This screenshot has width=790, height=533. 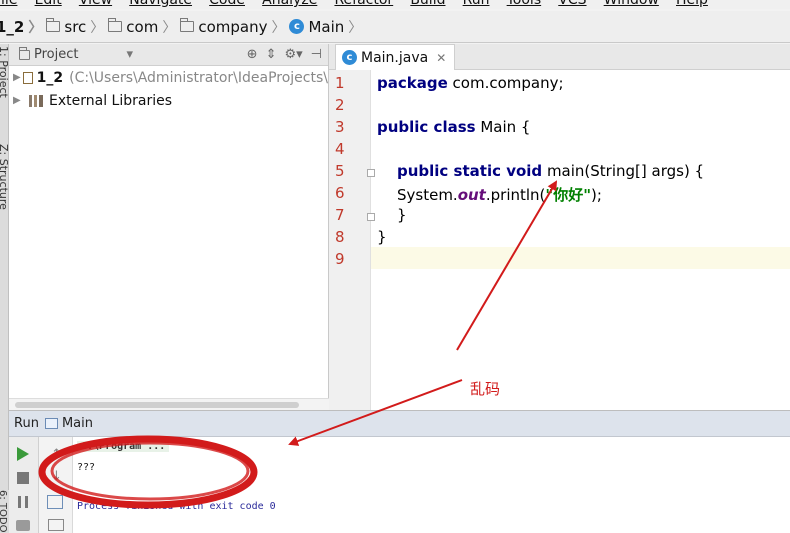 I want to click on line-number-gutter: 1 2 3 4 5 6 7 8 9, so click(x=352, y=240).